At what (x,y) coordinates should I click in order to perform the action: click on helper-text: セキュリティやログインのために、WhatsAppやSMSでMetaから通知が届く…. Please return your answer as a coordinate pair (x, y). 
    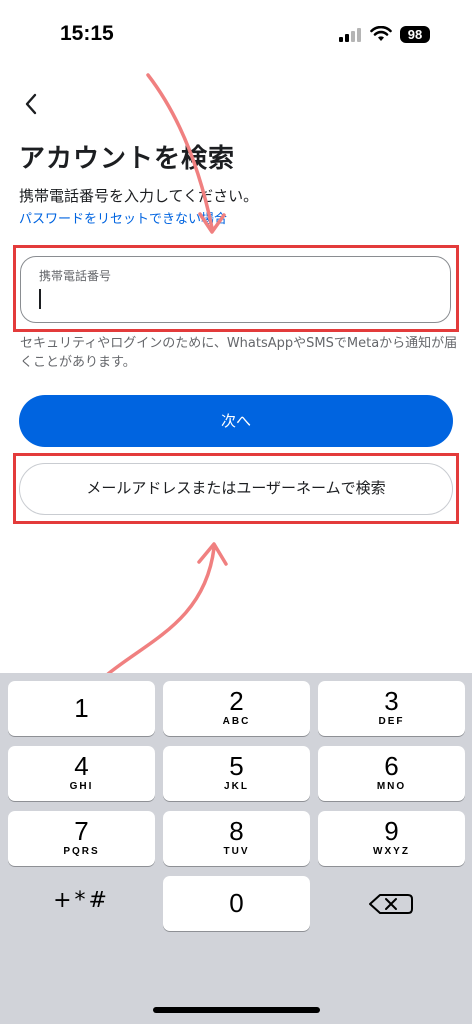
    Looking at the image, I should click on (239, 353).